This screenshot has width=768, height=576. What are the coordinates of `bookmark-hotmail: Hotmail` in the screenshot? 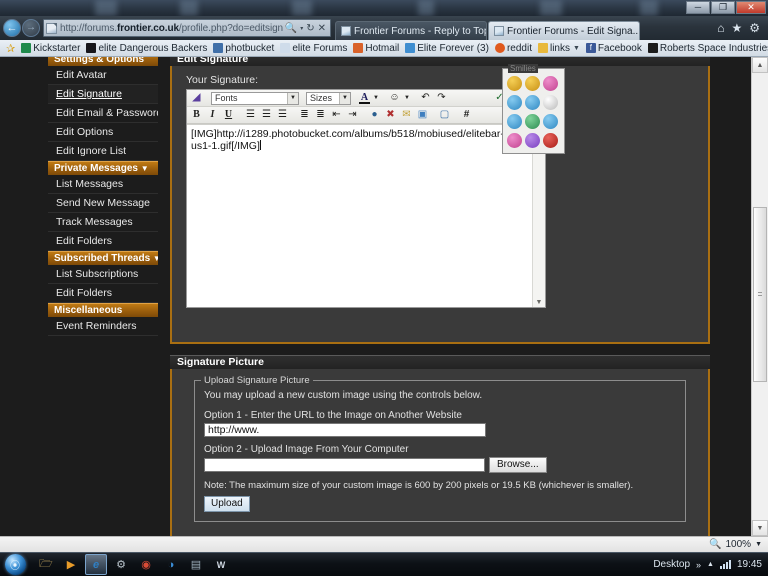 It's located at (376, 48).